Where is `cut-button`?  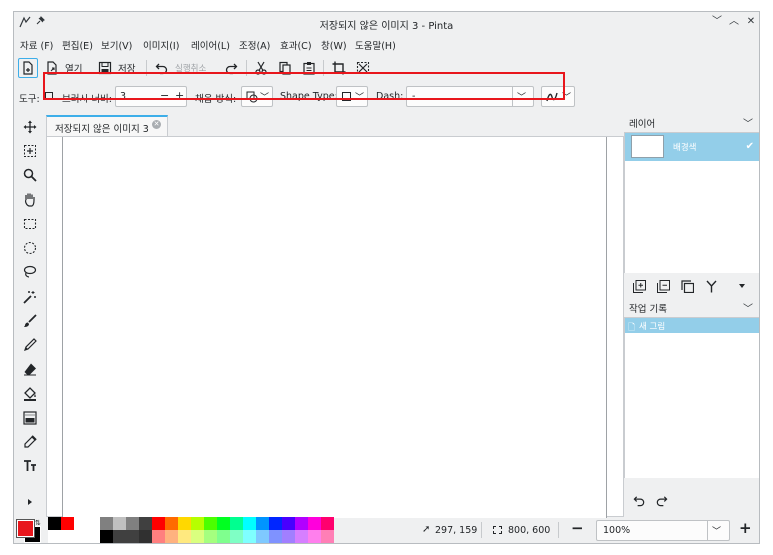 cut-button is located at coordinates (261, 68).